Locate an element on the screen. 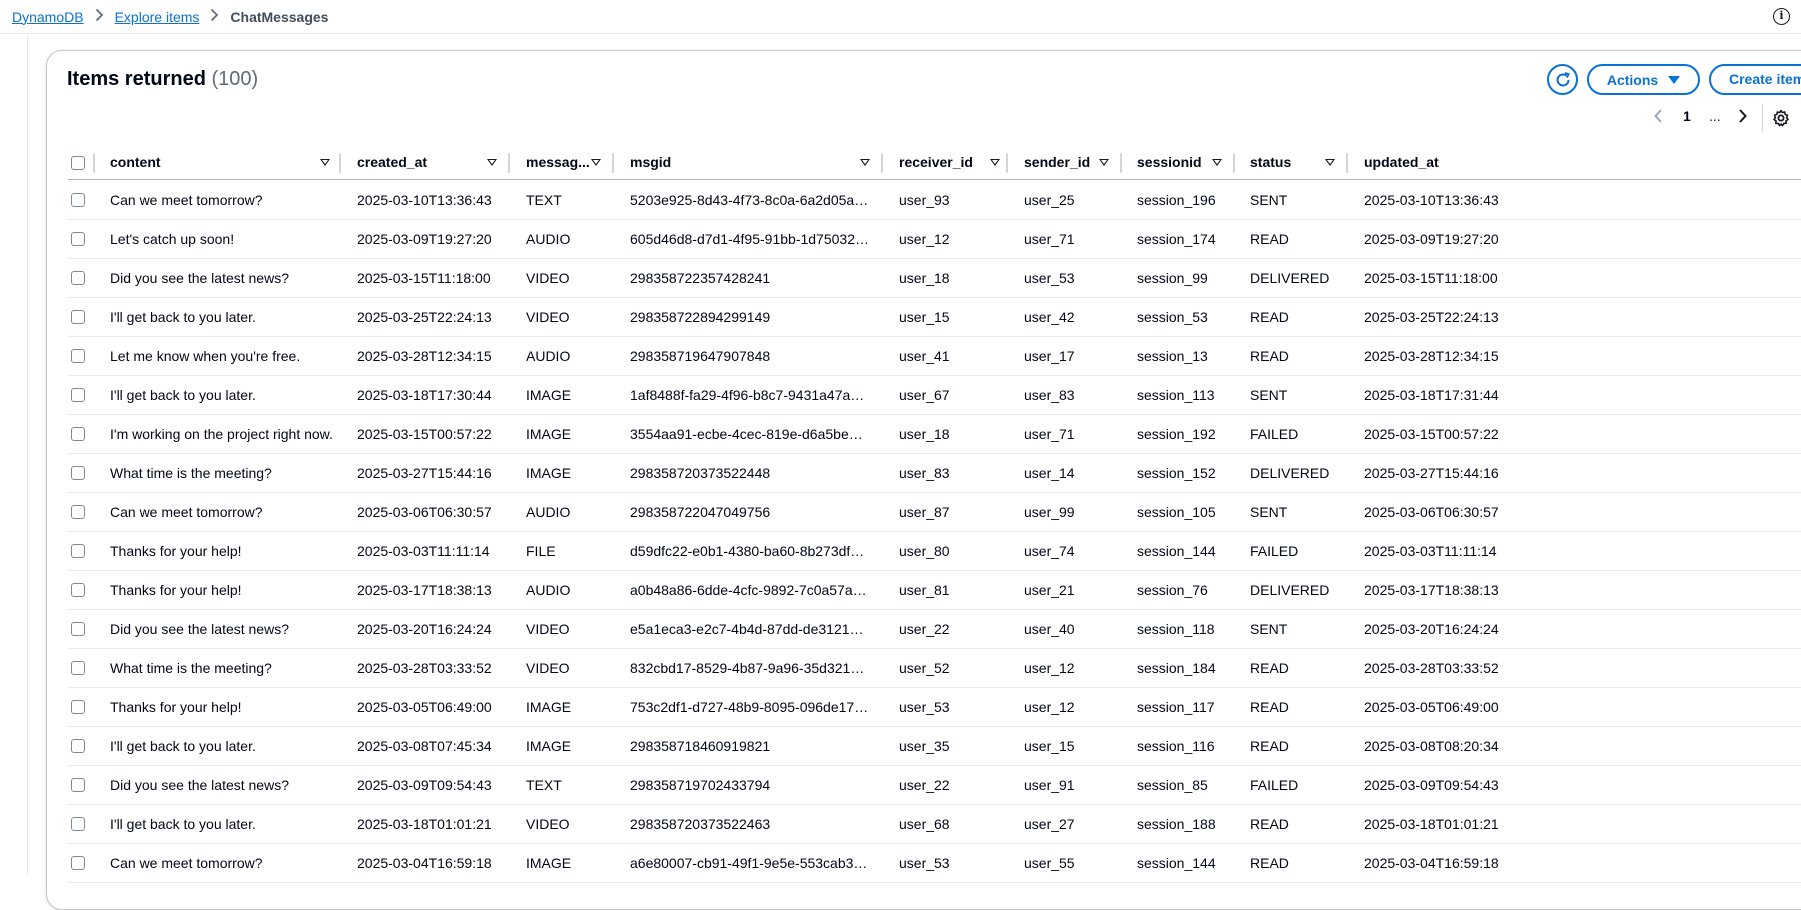 This screenshot has width=1801, height=910. gear-icon is located at coordinates (1781, 118).